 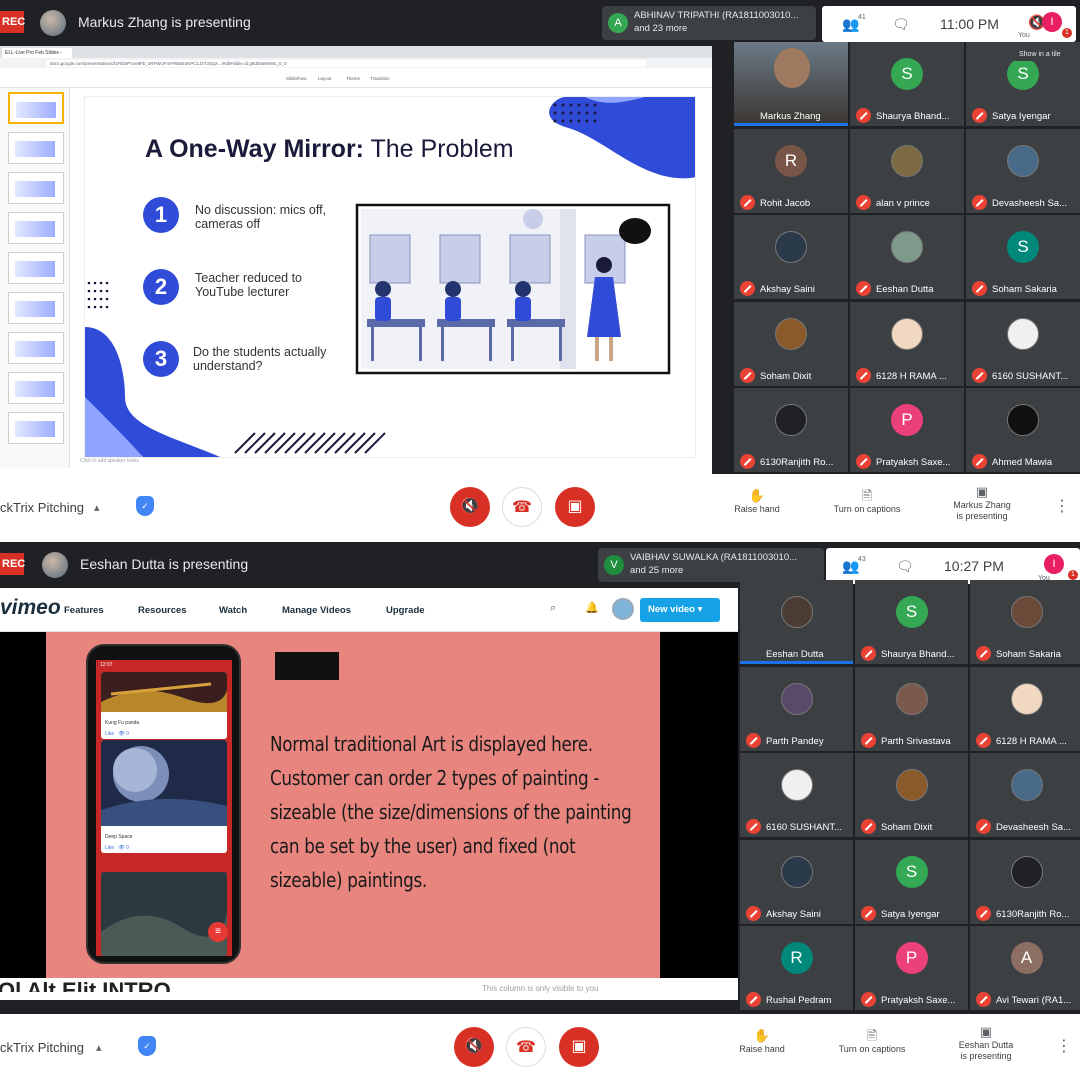 I want to click on menu-layout: Layout, so click(x=325, y=78).